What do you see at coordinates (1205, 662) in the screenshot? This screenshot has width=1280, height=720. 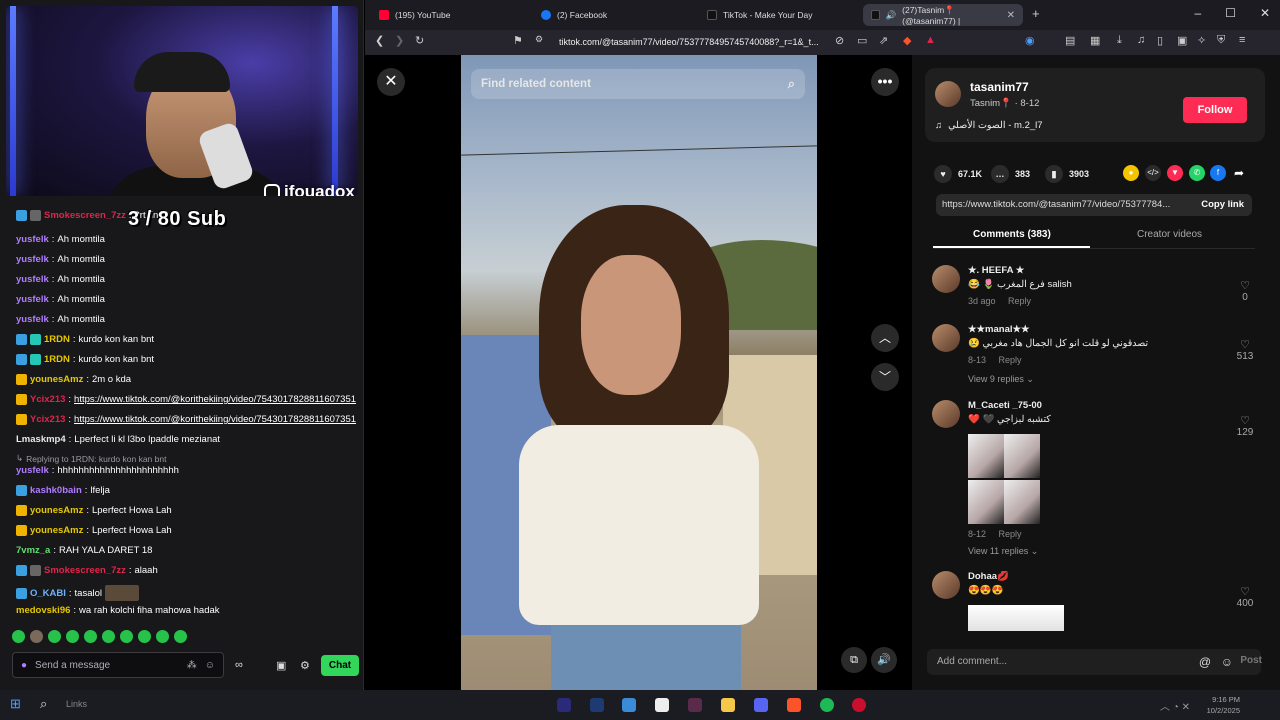 I see `mention-icon: @` at bounding box center [1205, 662].